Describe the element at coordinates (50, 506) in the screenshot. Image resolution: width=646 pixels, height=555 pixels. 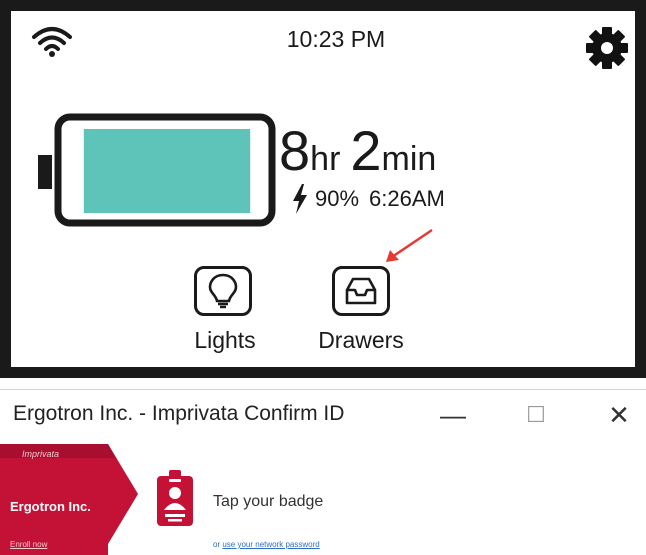
I see `company-name: Ergotron Inc.` at that location.